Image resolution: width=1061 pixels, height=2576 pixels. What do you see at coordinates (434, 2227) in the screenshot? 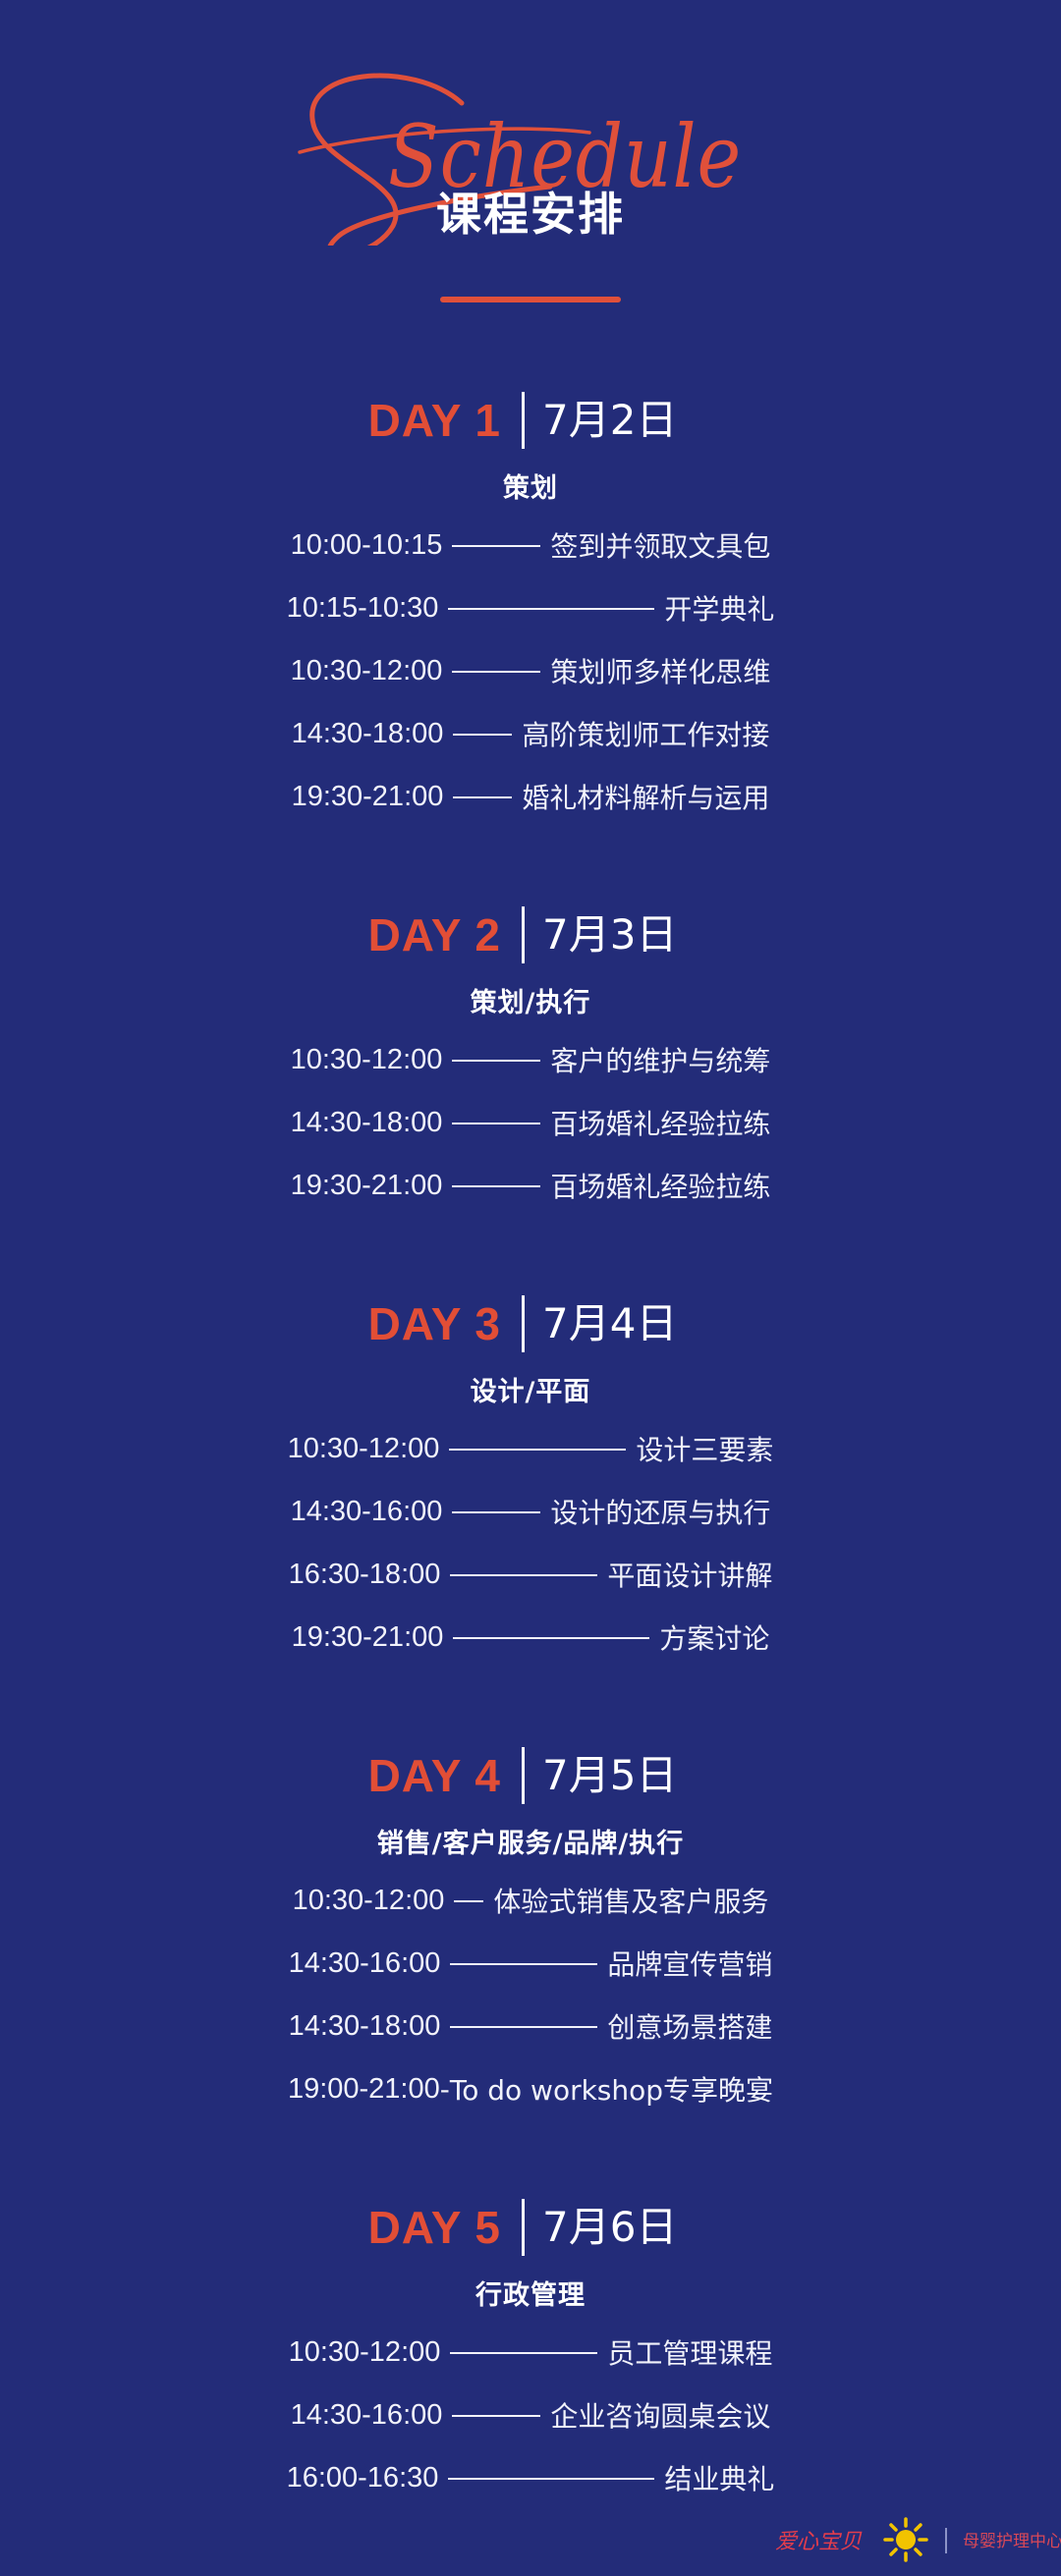
I see `day-label: DAY 5` at bounding box center [434, 2227].